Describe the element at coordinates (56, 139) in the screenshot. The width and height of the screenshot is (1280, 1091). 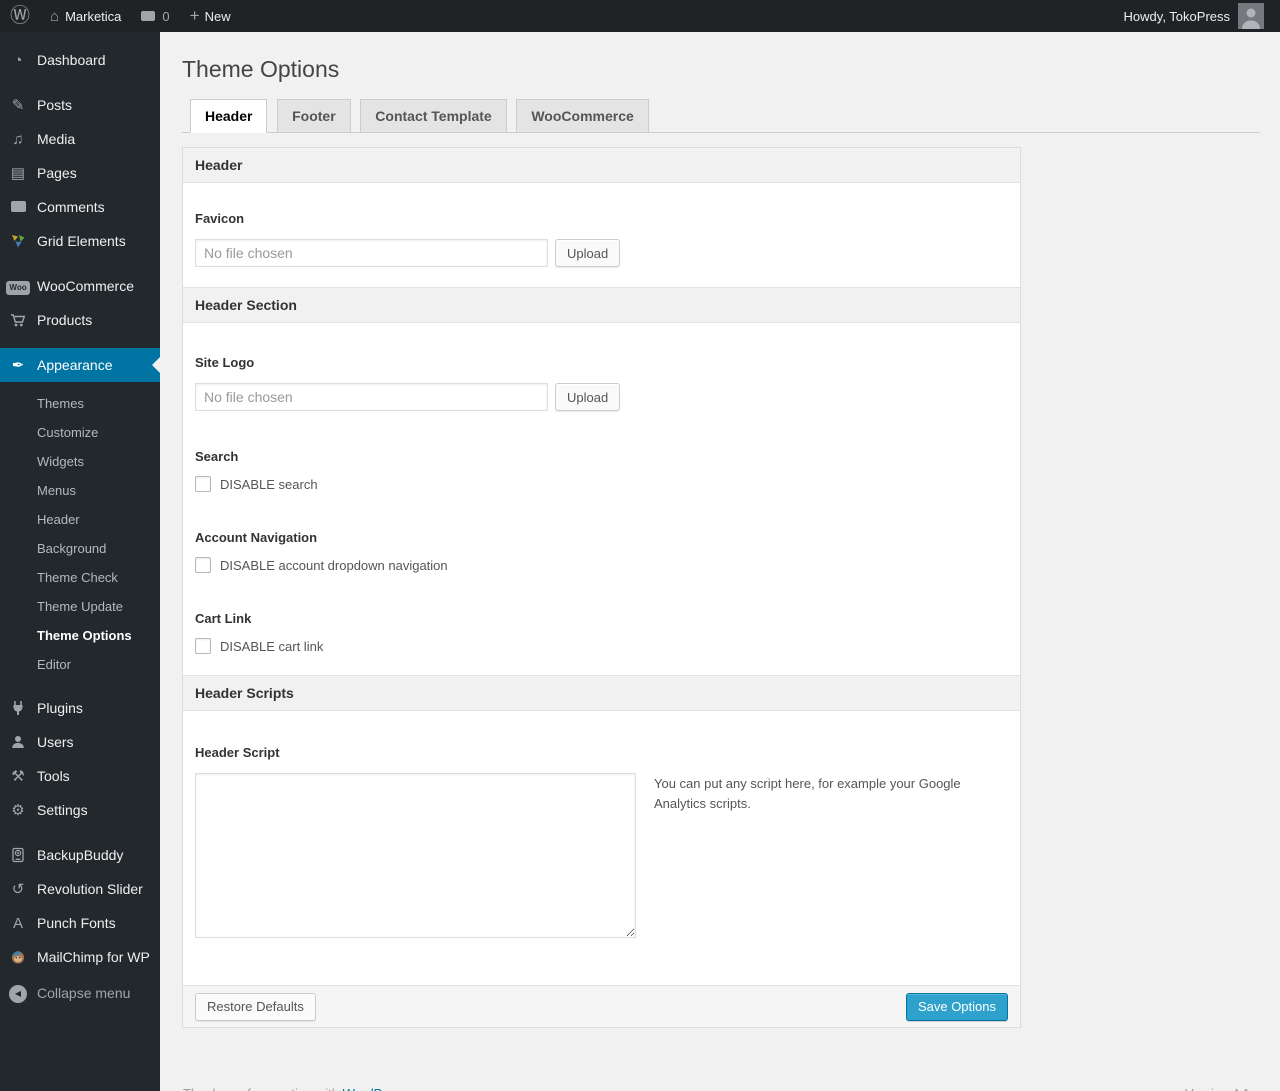
I see `sidebar-item-label: Media` at that location.